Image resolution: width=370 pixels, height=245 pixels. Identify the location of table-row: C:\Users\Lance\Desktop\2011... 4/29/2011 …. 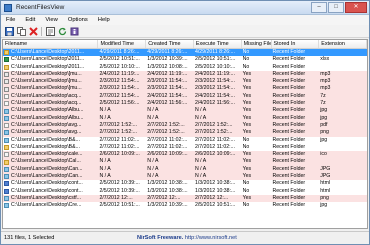
(185, 53).